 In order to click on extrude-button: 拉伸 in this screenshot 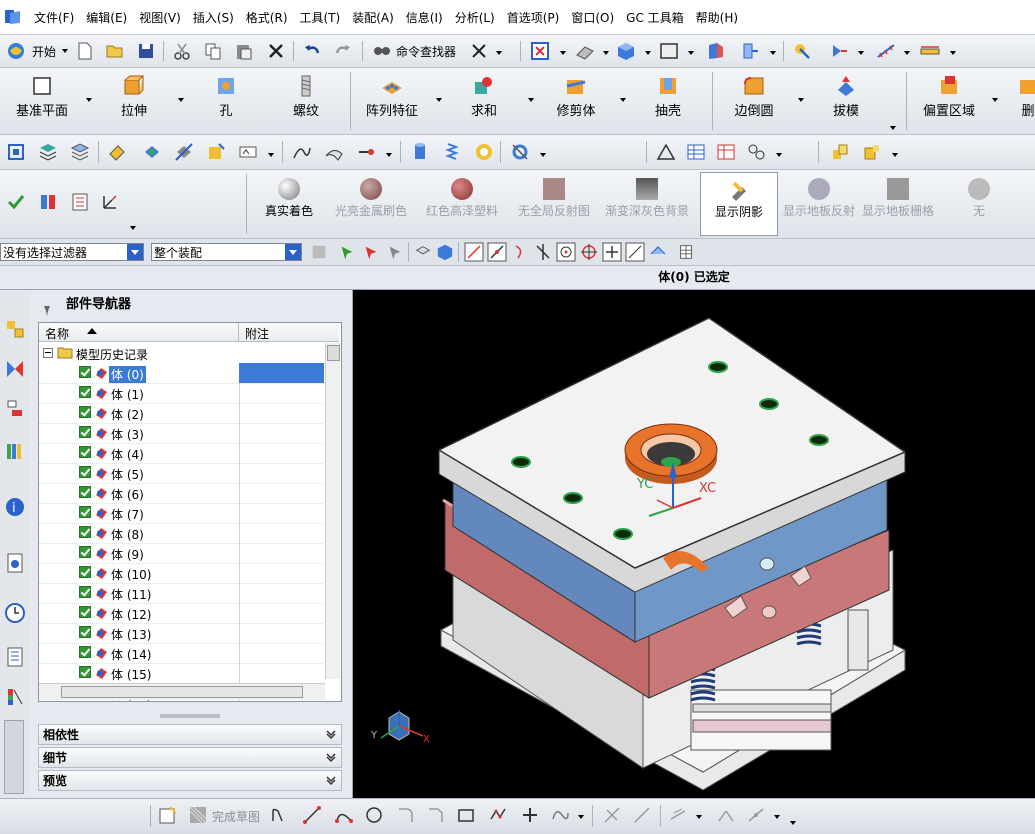, I will do `click(134, 102)`.